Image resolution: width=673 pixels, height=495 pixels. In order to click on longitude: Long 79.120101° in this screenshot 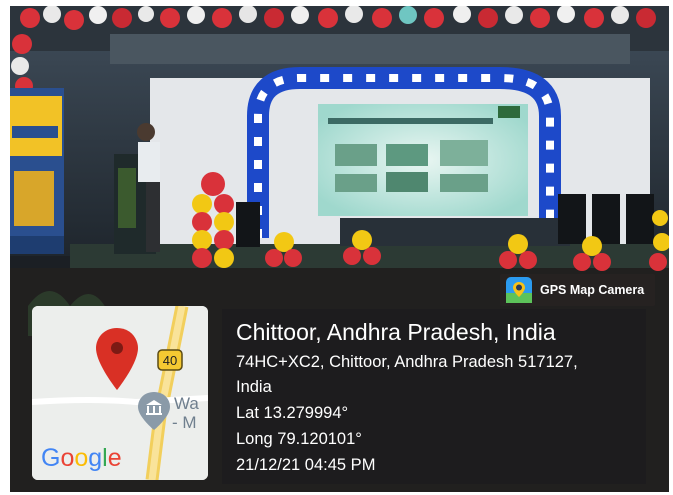, I will do `click(299, 439)`.